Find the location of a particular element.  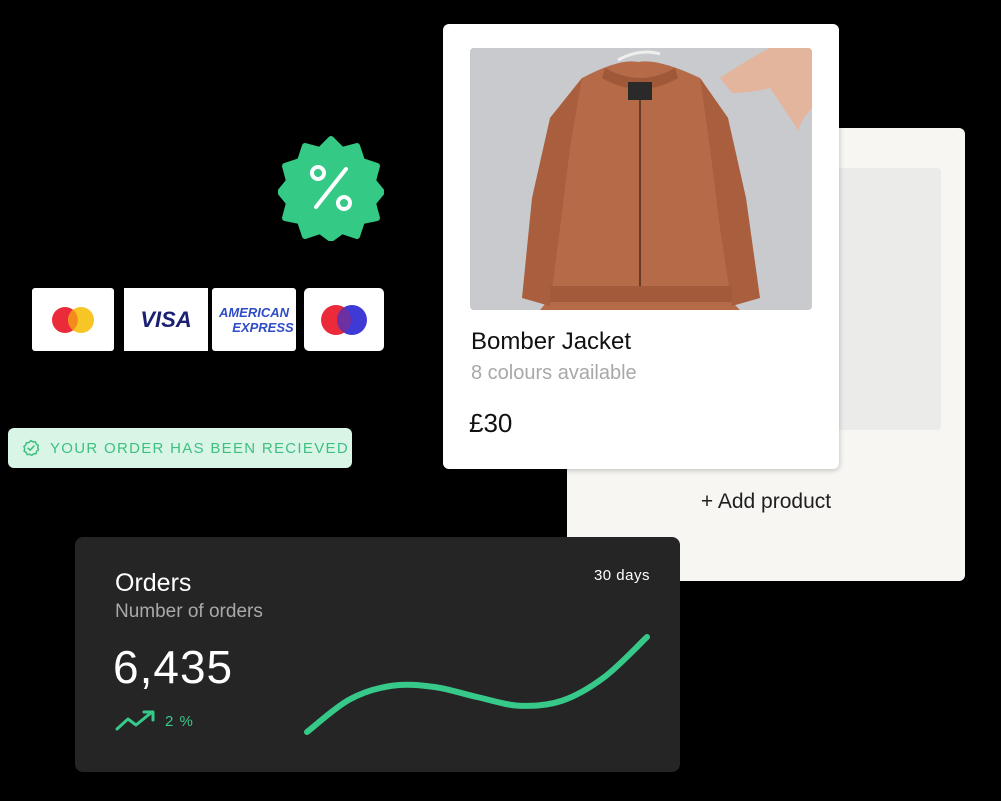

mastercard-card is located at coordinates (73, 319).